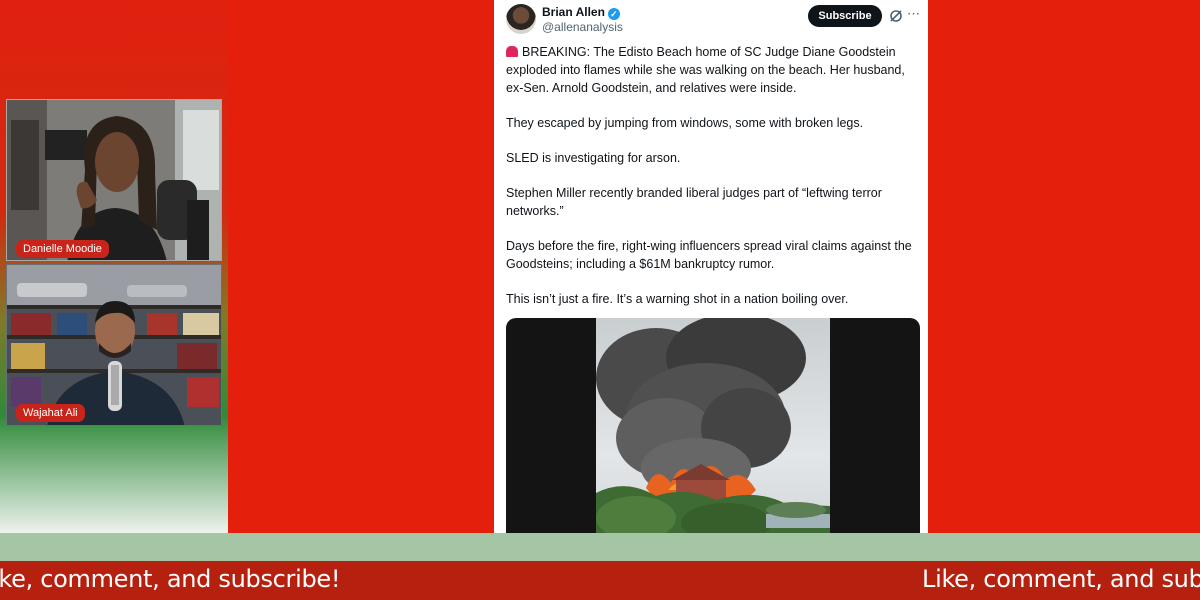 The width and height of the screenshot is (1200, 600). What do you see at coordinates (50, 413) in the screenshot?
I see `participant-name-tag: Wajahat Ali` at bounding box center [50, 413].